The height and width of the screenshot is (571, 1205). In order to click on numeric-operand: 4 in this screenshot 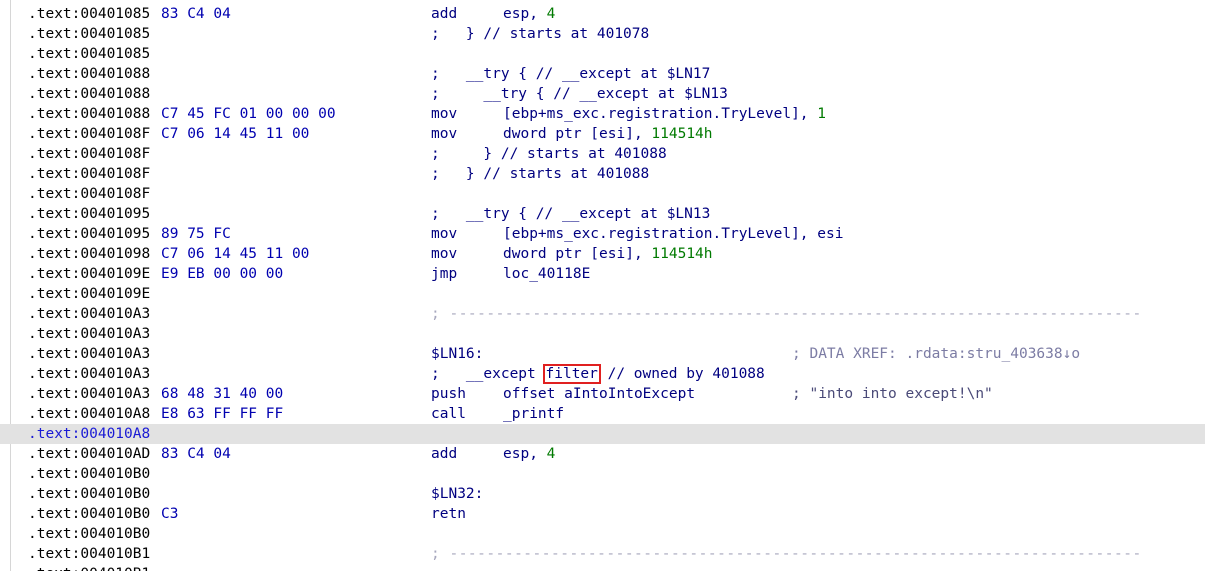, I will do `click(551, 14)`.